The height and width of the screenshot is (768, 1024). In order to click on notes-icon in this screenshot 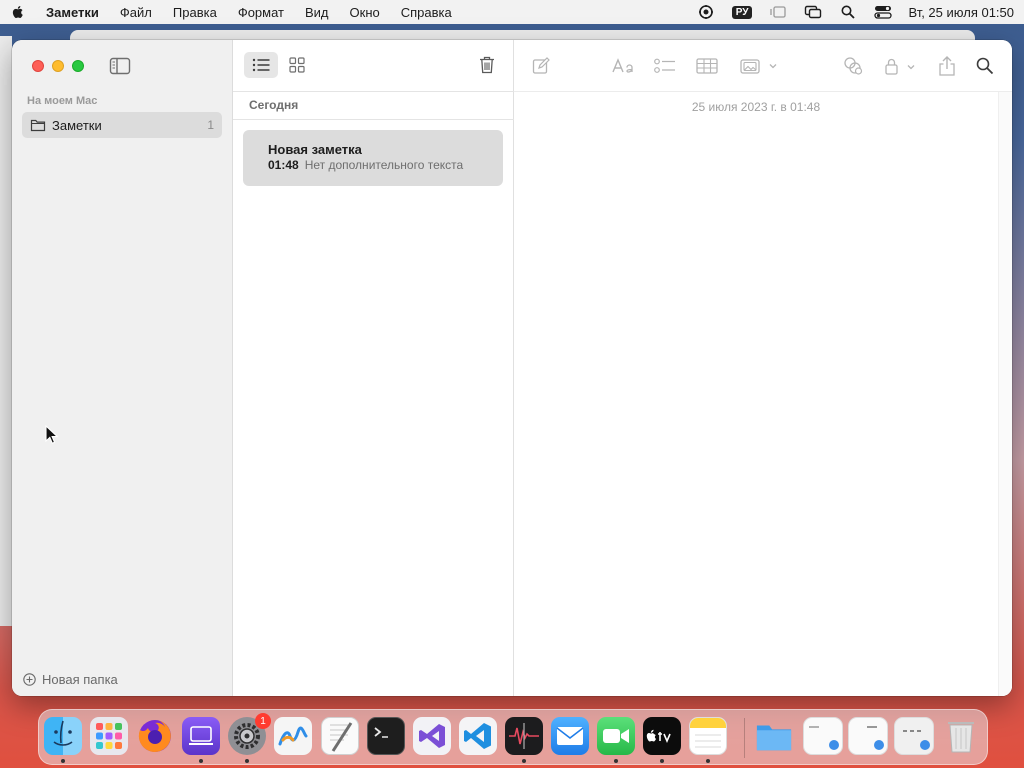, I will do `click(708, 736)`.